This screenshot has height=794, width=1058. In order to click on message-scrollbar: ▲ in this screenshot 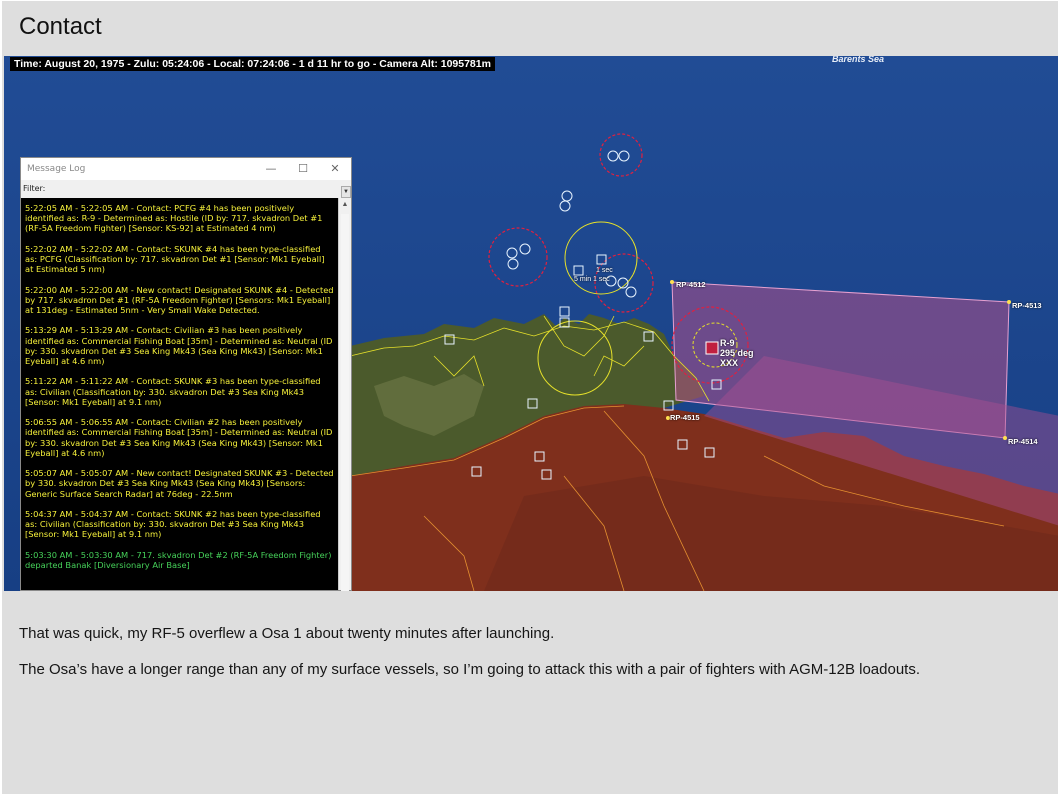, I will do `click(344, 394)`.